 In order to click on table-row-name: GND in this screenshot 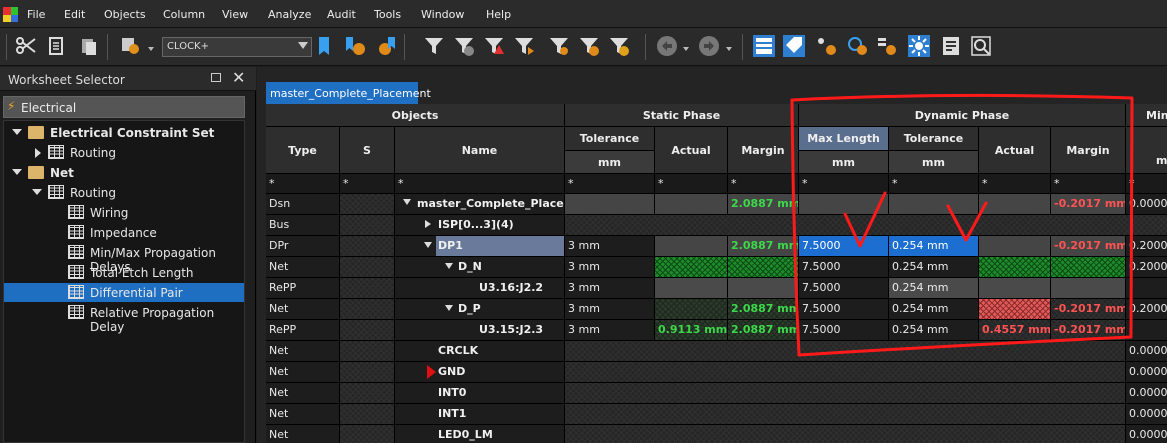, I will do `click(480, 372)`.